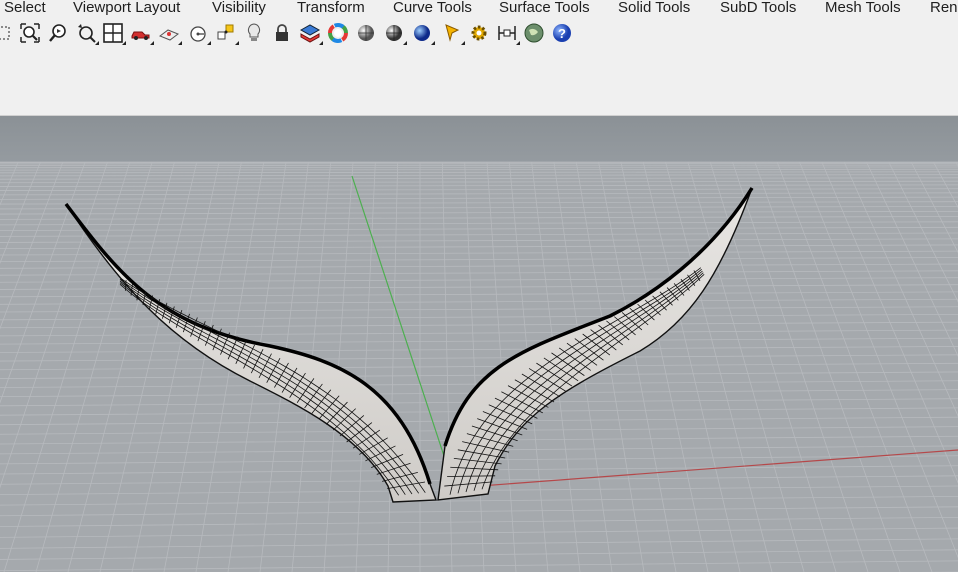 This screenshot has width=958, height=572. What do you see at coordinates (87, 33) in the screenshot?
I see `rotate-view-icon` at bounding box center [87, 33].